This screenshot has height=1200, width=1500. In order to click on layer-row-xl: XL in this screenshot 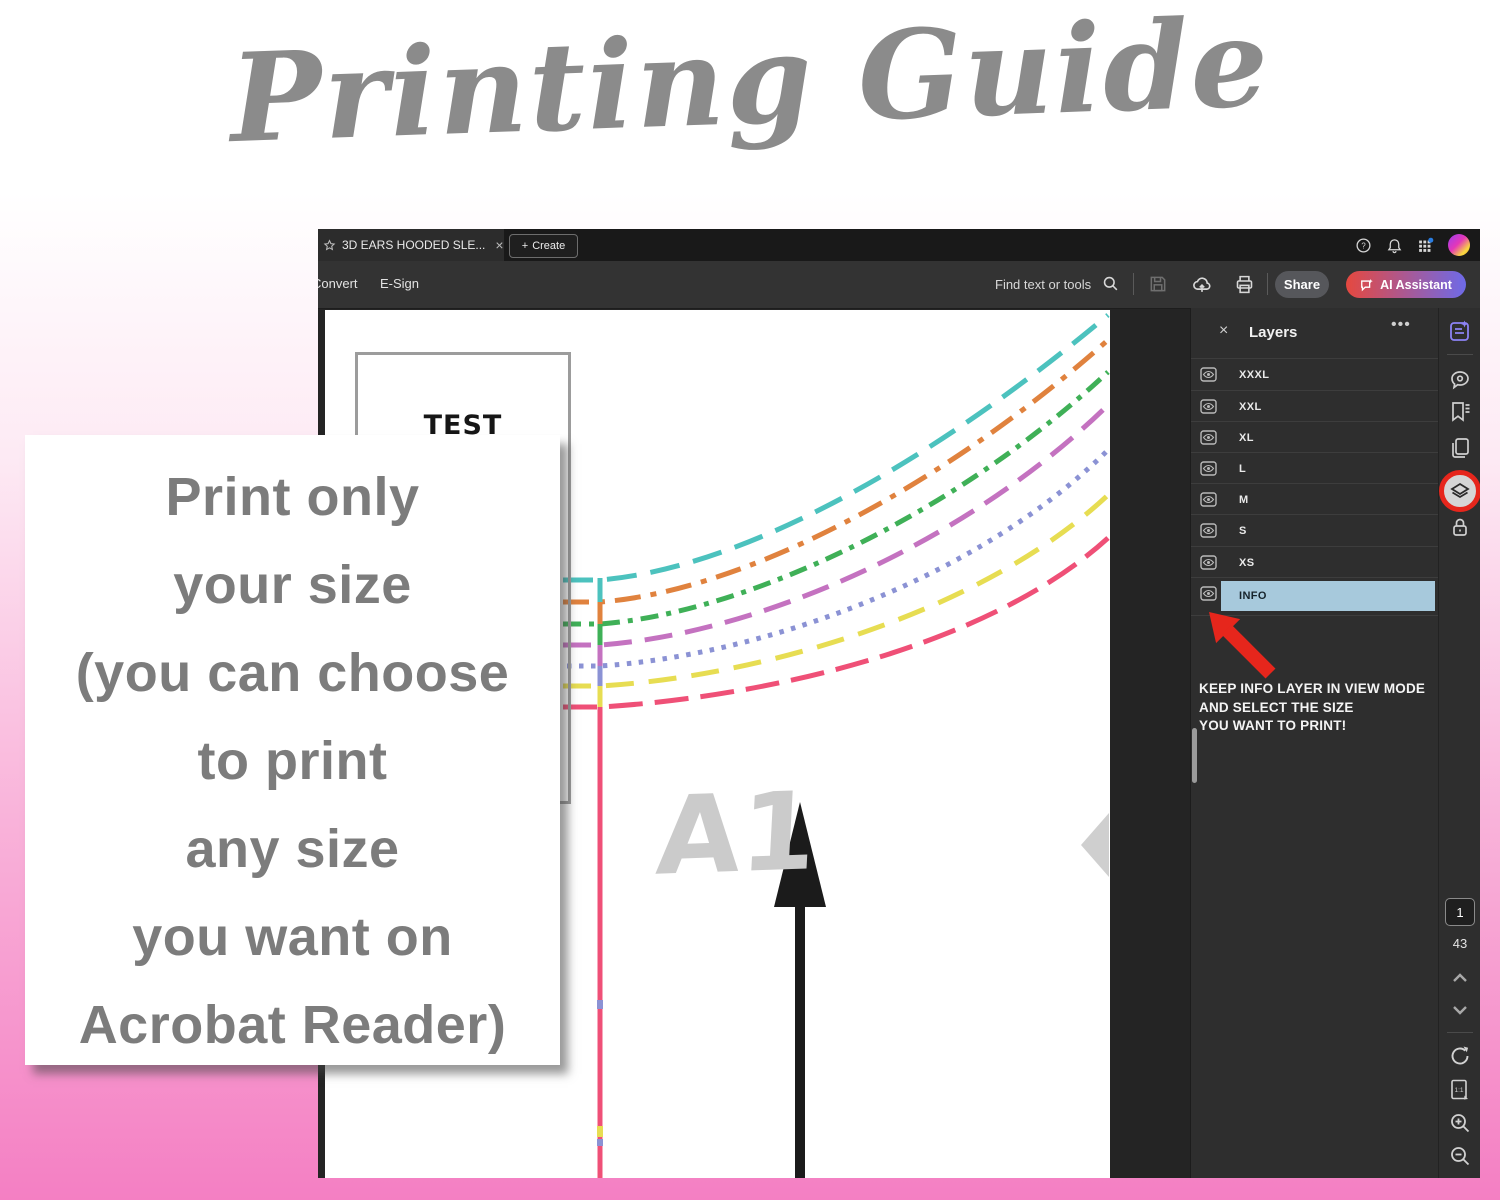, I will do `click(1314, 437)`.